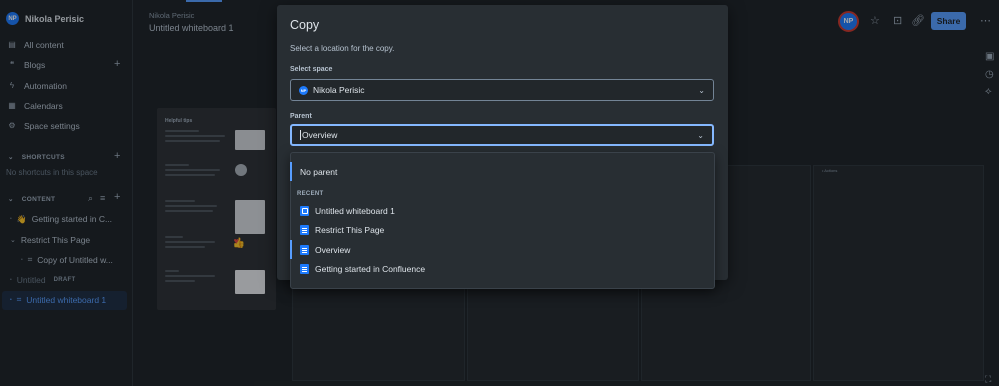 The image size is (999, 386). What do you see at coordinates (502, 268) in the screenshot?
I see `option-getting-started: Getting started in Confluence` at bounding box center [502, 268].